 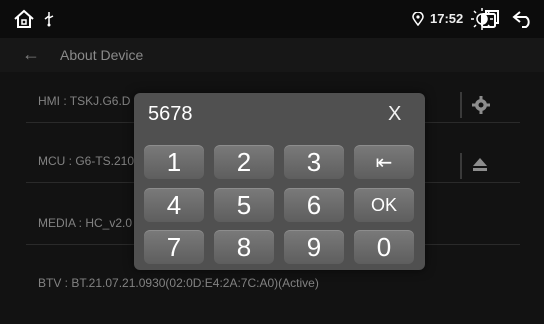 I want to click on row-label: MEDIA : HC_v2.0, so click(x=85, y=223).